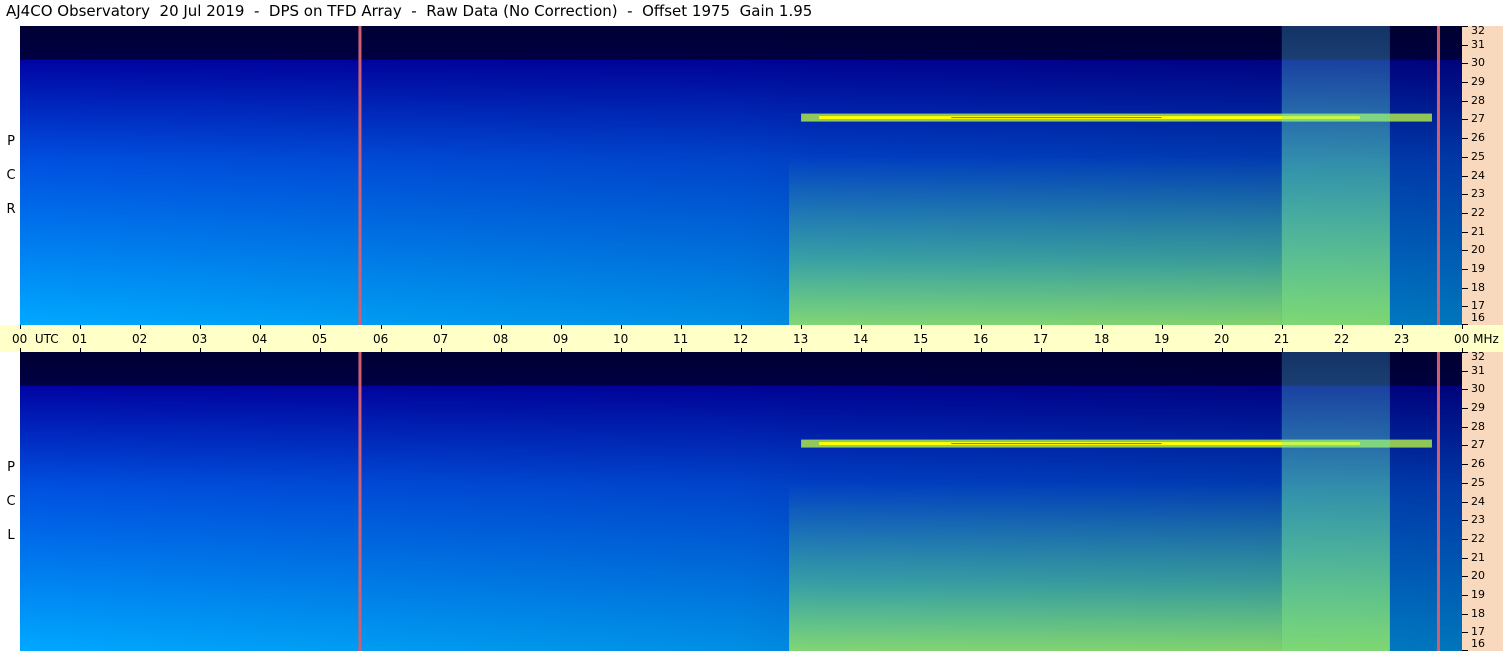  Describe the element at coordinates (1056, 444) in the screenshot. I see `lcp-strong-band-peak` at that location.